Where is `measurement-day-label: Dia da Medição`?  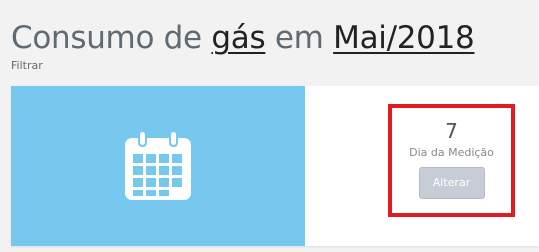
measurement-day-label: Dia da Medição is located at coordinates (451, 152).